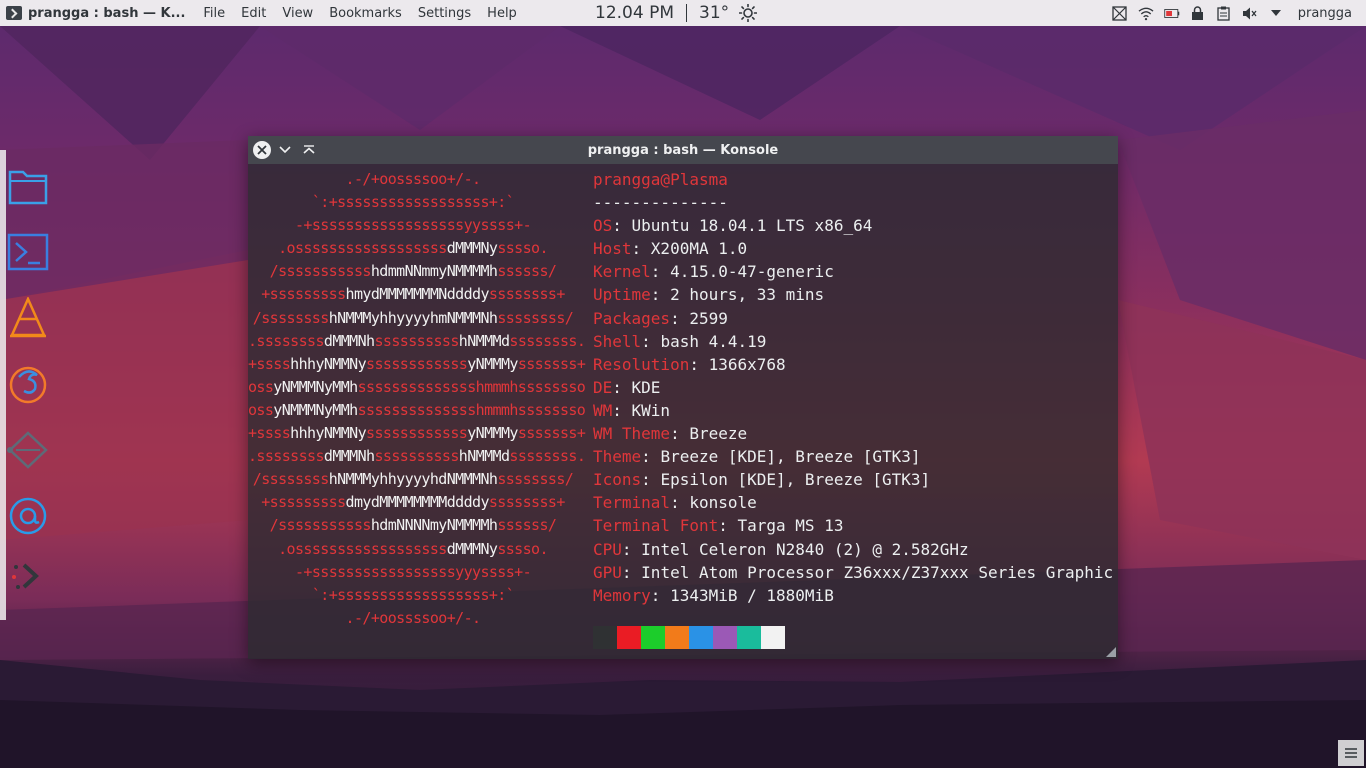  I want to click on ascii-logo-line: /sssssssshNMMMyhhyyyyhmNMMMNhssssssss/, so click(413, 317).